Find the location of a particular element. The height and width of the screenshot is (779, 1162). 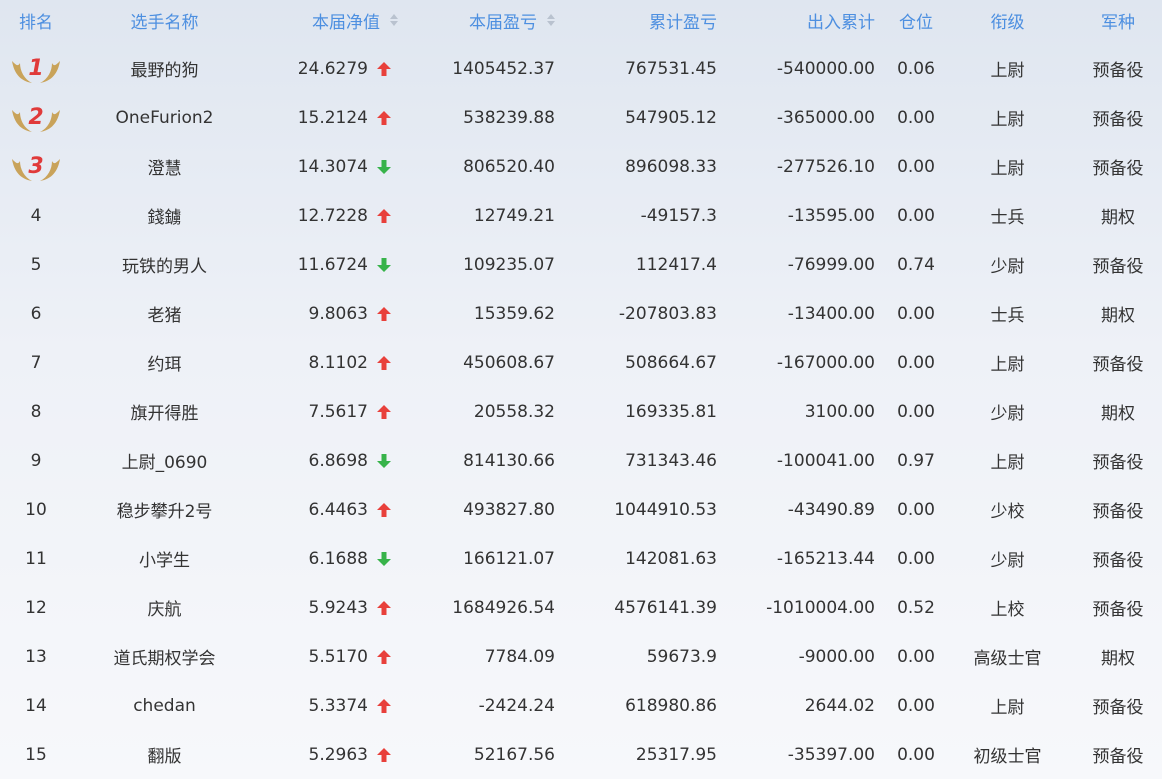

position-value: 0.06 is located at coordinates (916, 68).